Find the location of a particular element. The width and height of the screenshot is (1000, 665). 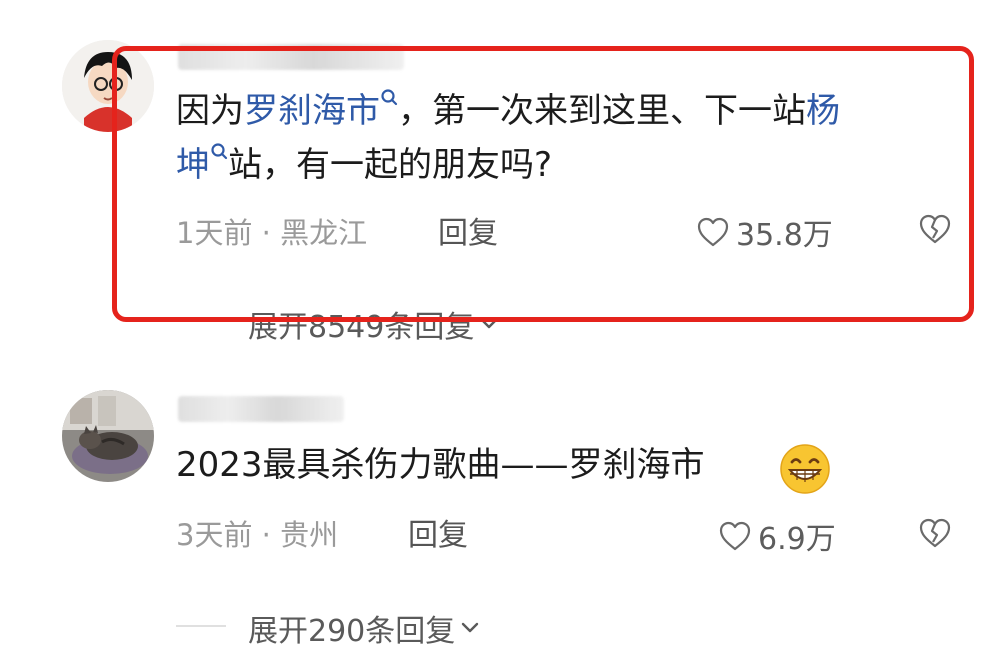

comment-text: 2023最具杀伤力歌曲——罗刹海市 is located at coordinates (440, 465).